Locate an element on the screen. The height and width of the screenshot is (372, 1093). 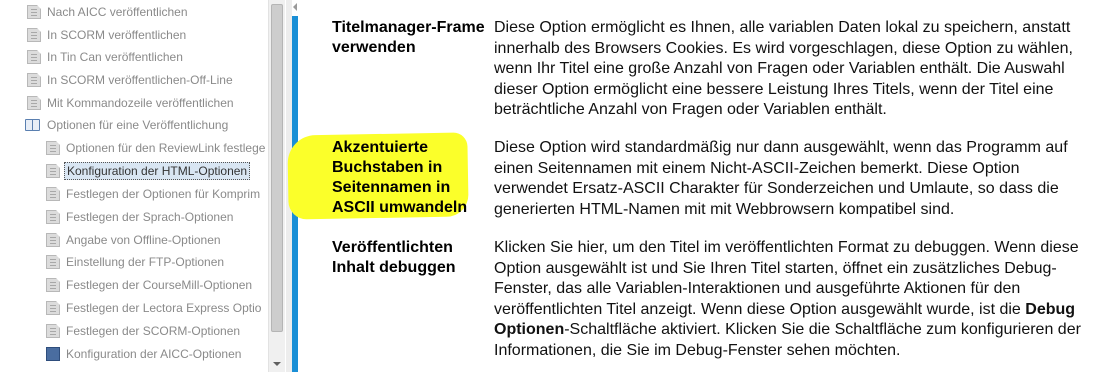
toc-item-label: Festlegen der Sprach-Optionen is located at coordinates (150, 217).